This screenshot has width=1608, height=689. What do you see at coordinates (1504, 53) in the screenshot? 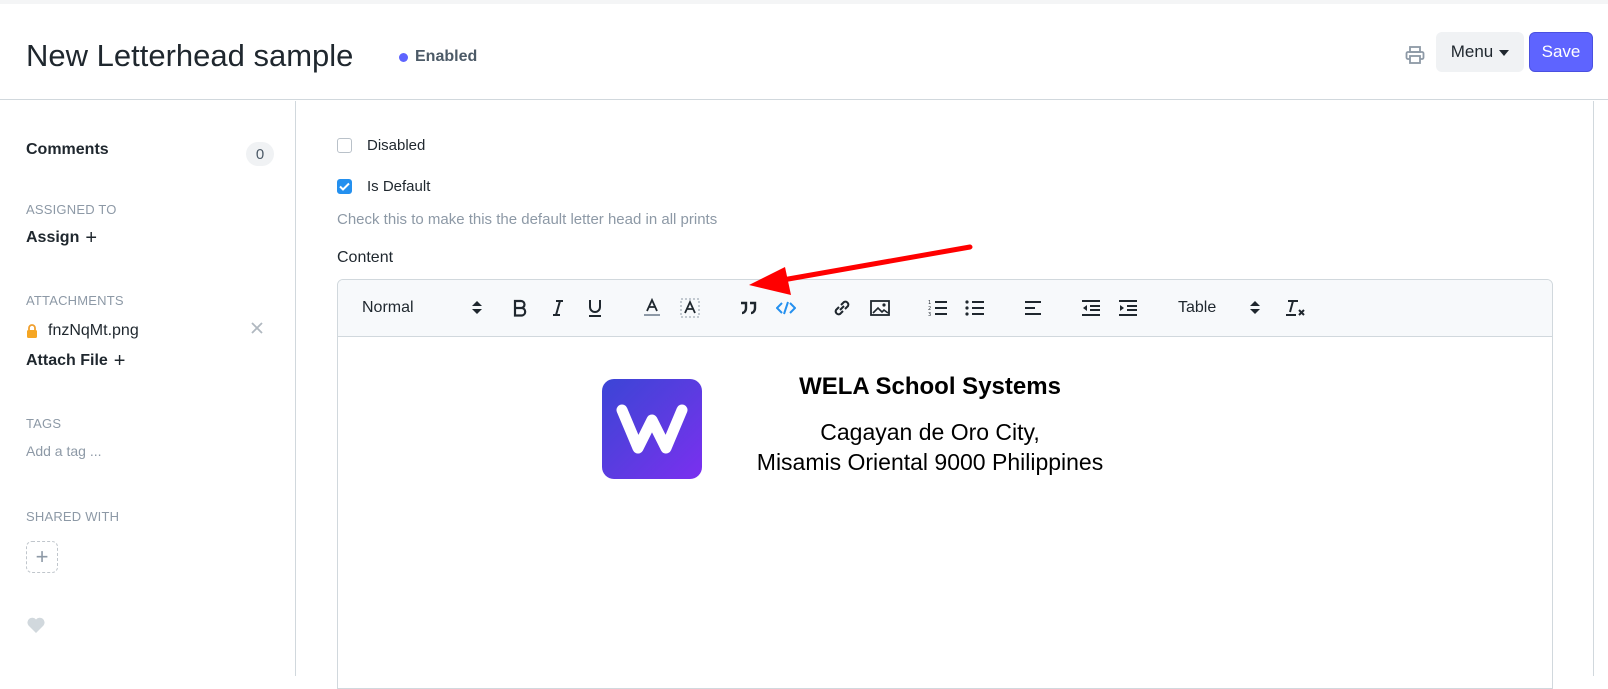
I see `caret-down-icon` at bounding box center [1504, 53].